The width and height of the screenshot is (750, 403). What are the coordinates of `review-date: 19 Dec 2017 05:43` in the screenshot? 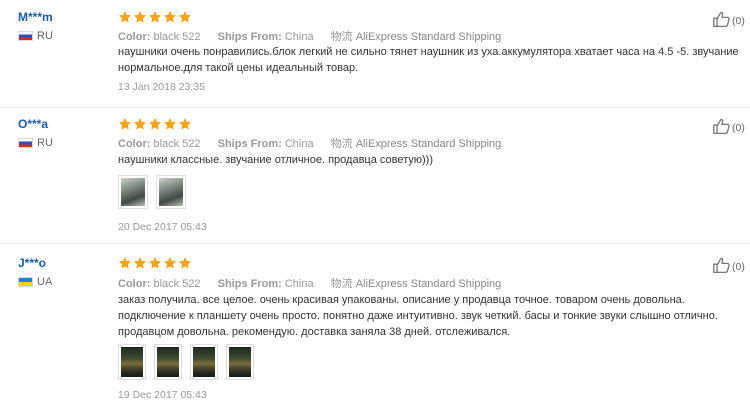 It's located at (162, 395).